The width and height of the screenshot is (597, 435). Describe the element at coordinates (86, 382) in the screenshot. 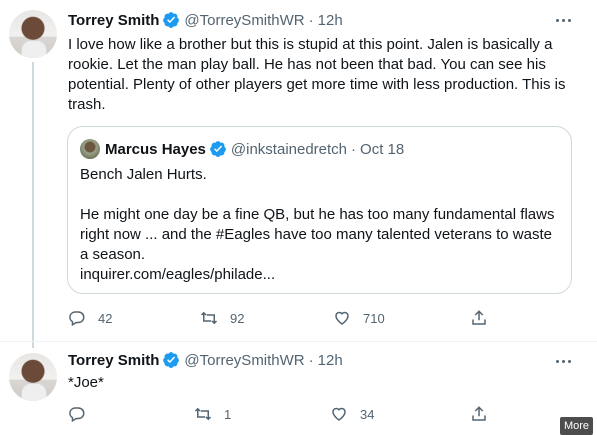

I see `tweet-text: *Joe*` at that location.